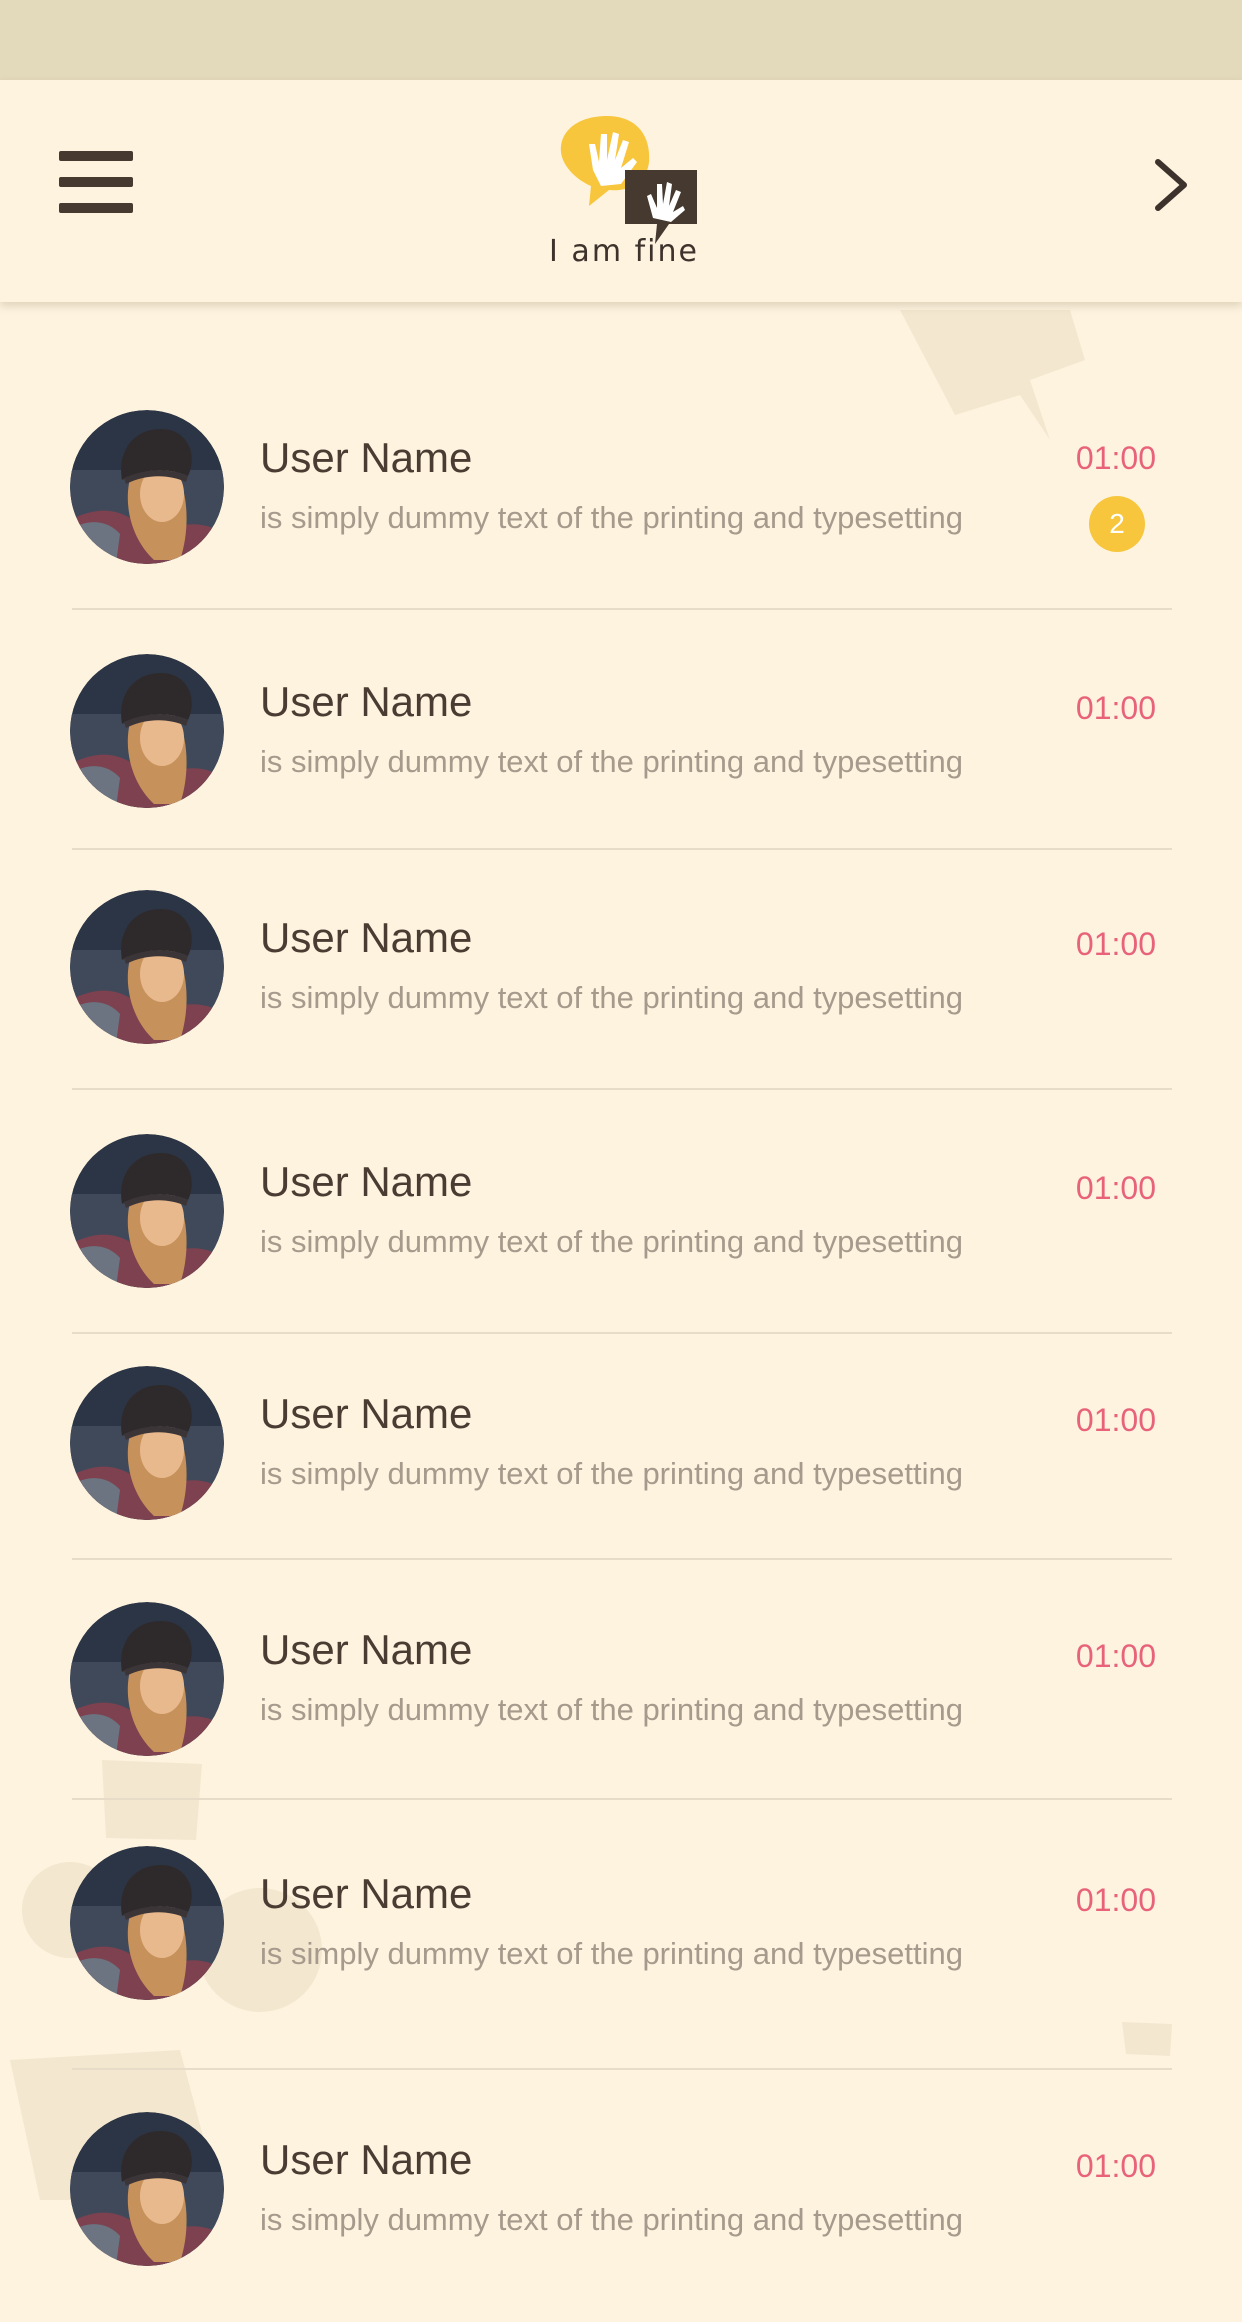 The width and height of the screenshot is (1242, 2322). Describe the element at coordinates (621, 40) in the screenshot. I see `status-bar` at that location.